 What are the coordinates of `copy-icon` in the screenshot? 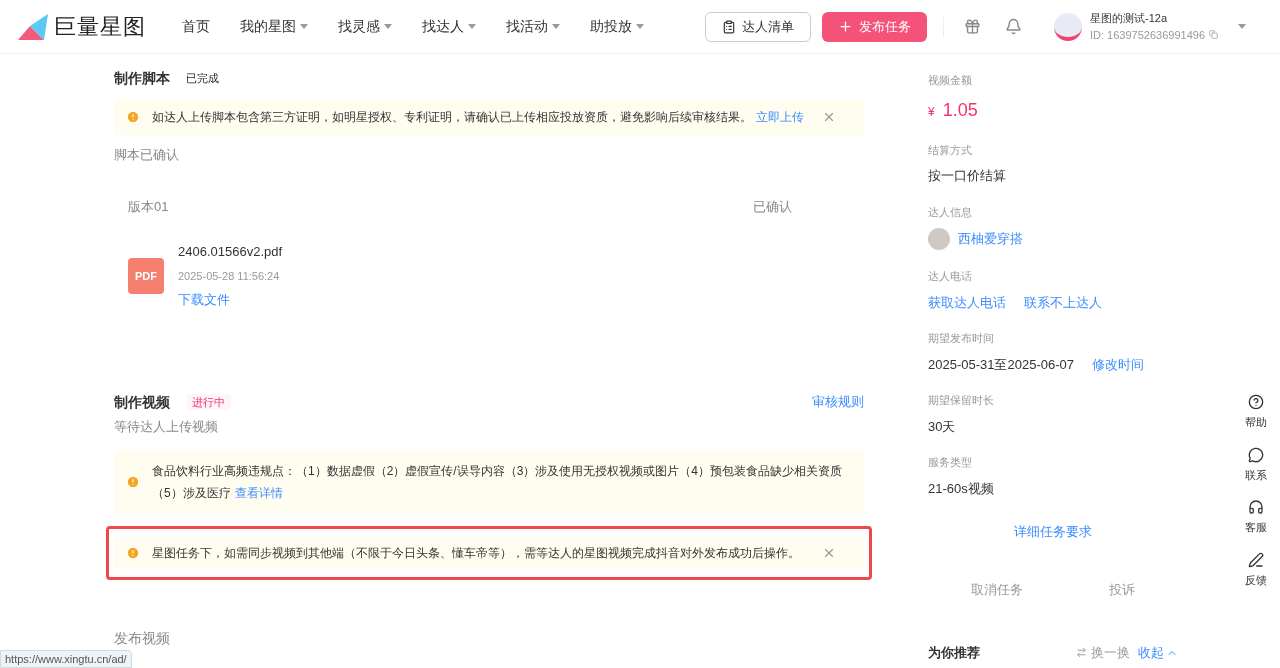 It's located at (1213, 35).